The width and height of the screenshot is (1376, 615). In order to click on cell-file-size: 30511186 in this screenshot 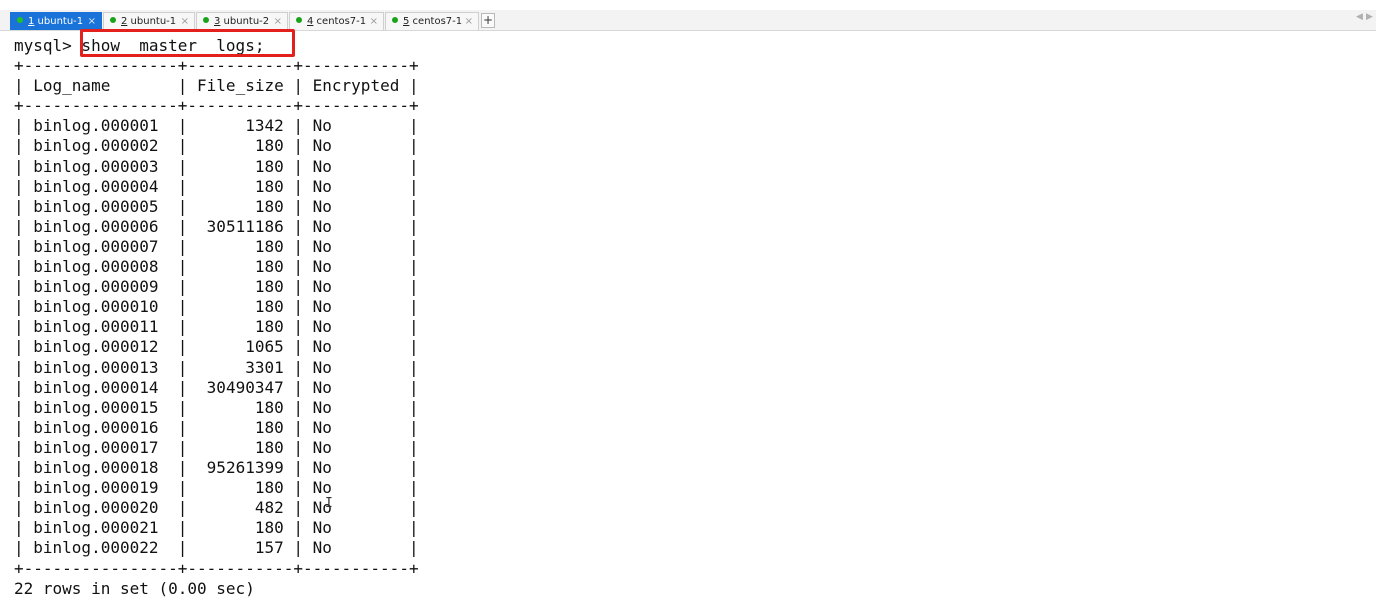, I will do `click(245, 226)`.